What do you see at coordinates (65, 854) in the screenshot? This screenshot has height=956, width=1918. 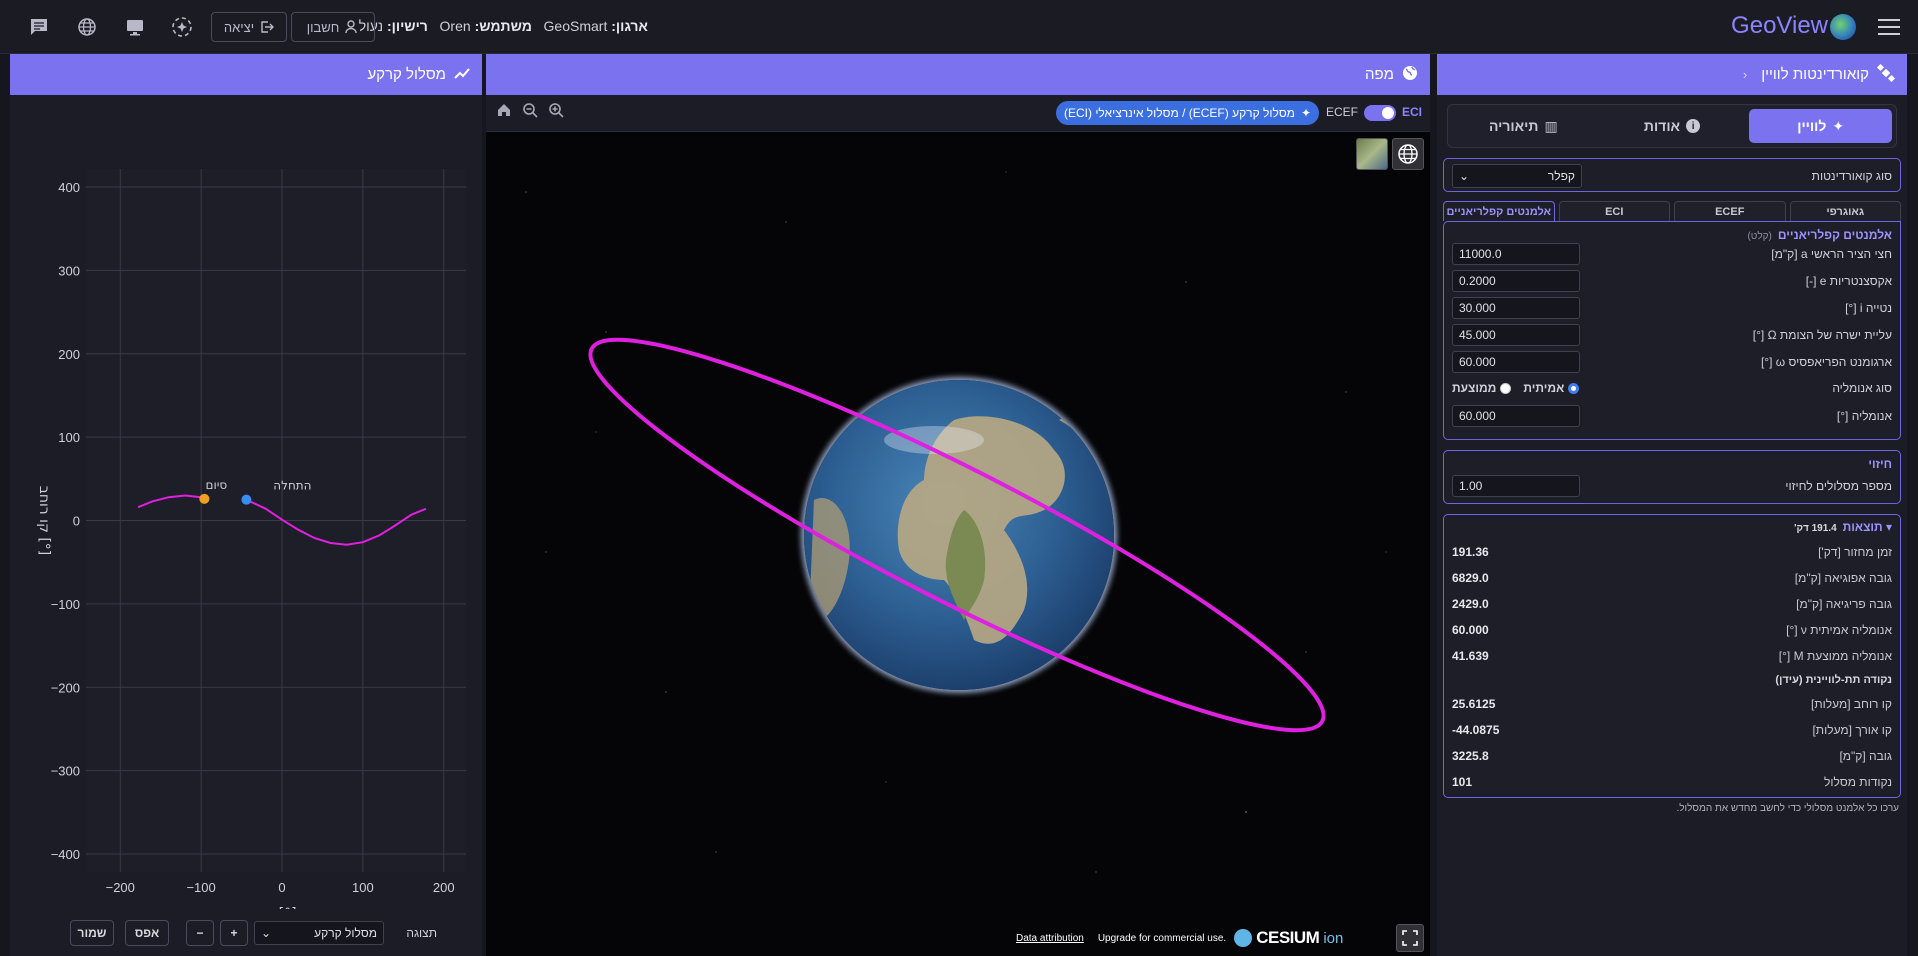 I see `y-tick-label-8: −400` at bounding box center [65, 854].